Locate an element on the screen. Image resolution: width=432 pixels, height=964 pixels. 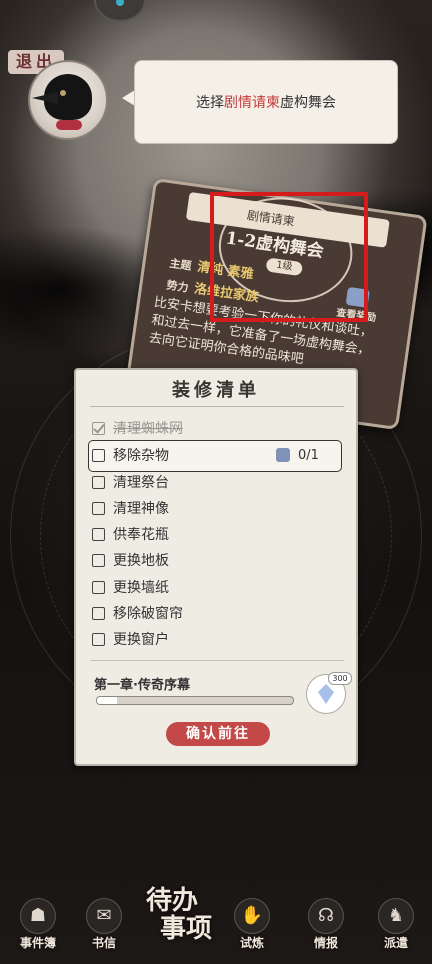
chapter-progress-fill is located at coordinates (107, 700).